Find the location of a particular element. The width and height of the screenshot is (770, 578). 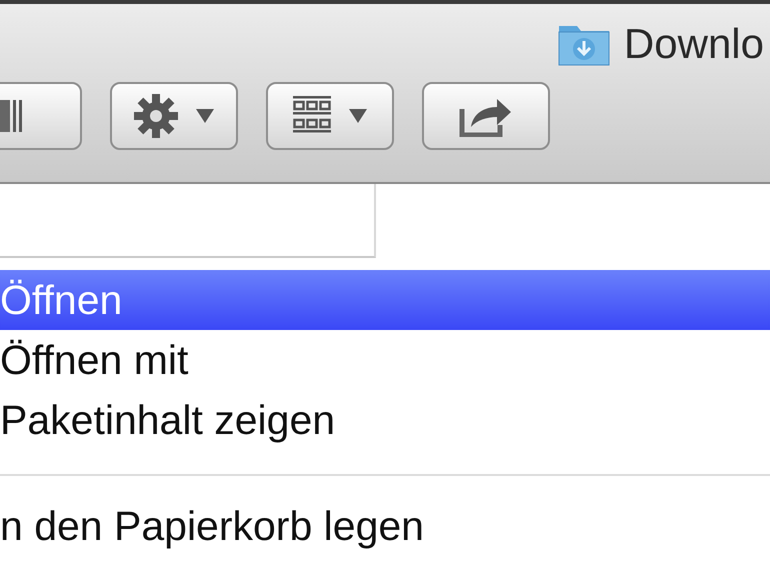

action-button is located at coordinates (174, 116).